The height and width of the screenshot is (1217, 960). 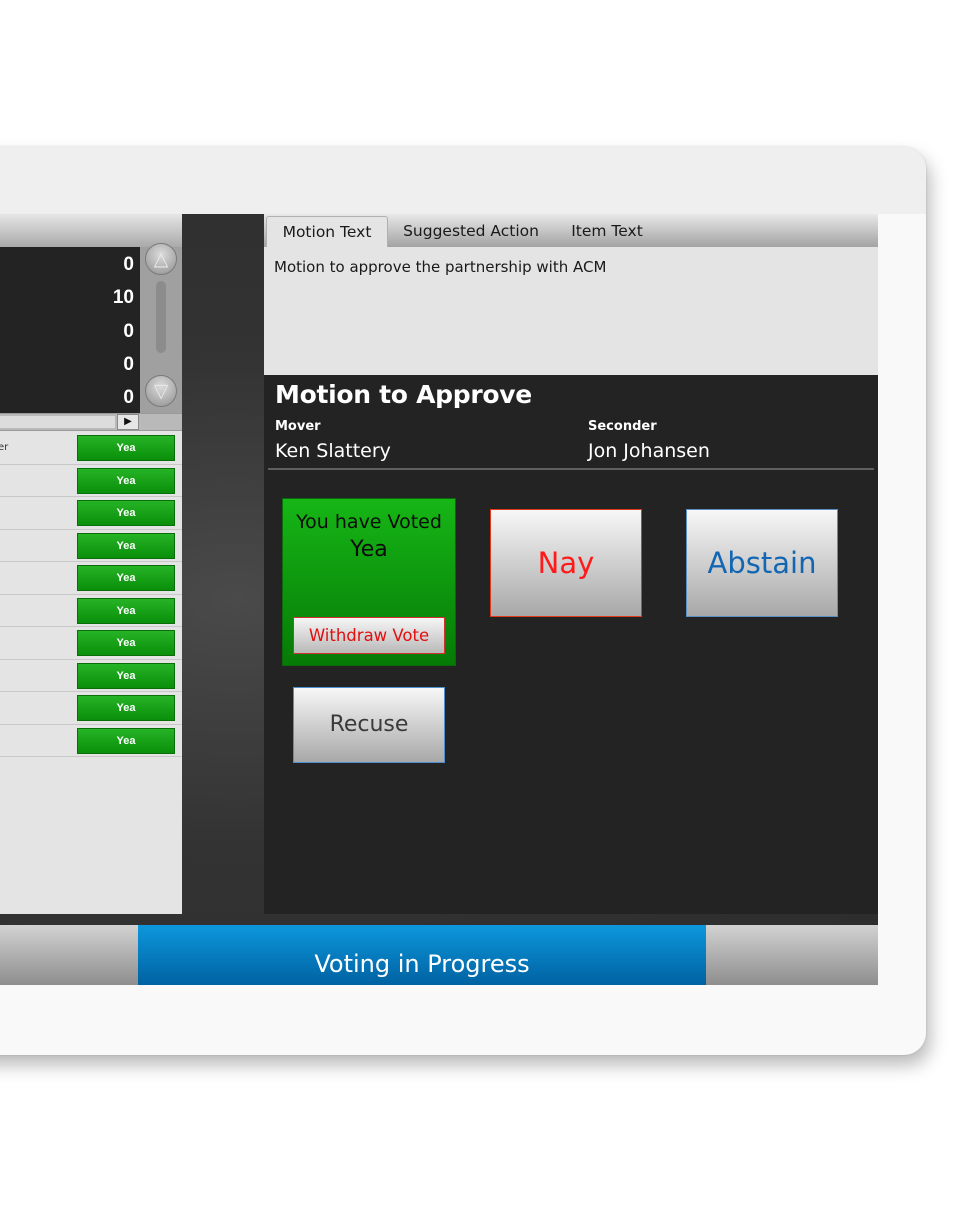 I want to click on horizontal-scrollbar: ▶, so click(x=91, y=422).